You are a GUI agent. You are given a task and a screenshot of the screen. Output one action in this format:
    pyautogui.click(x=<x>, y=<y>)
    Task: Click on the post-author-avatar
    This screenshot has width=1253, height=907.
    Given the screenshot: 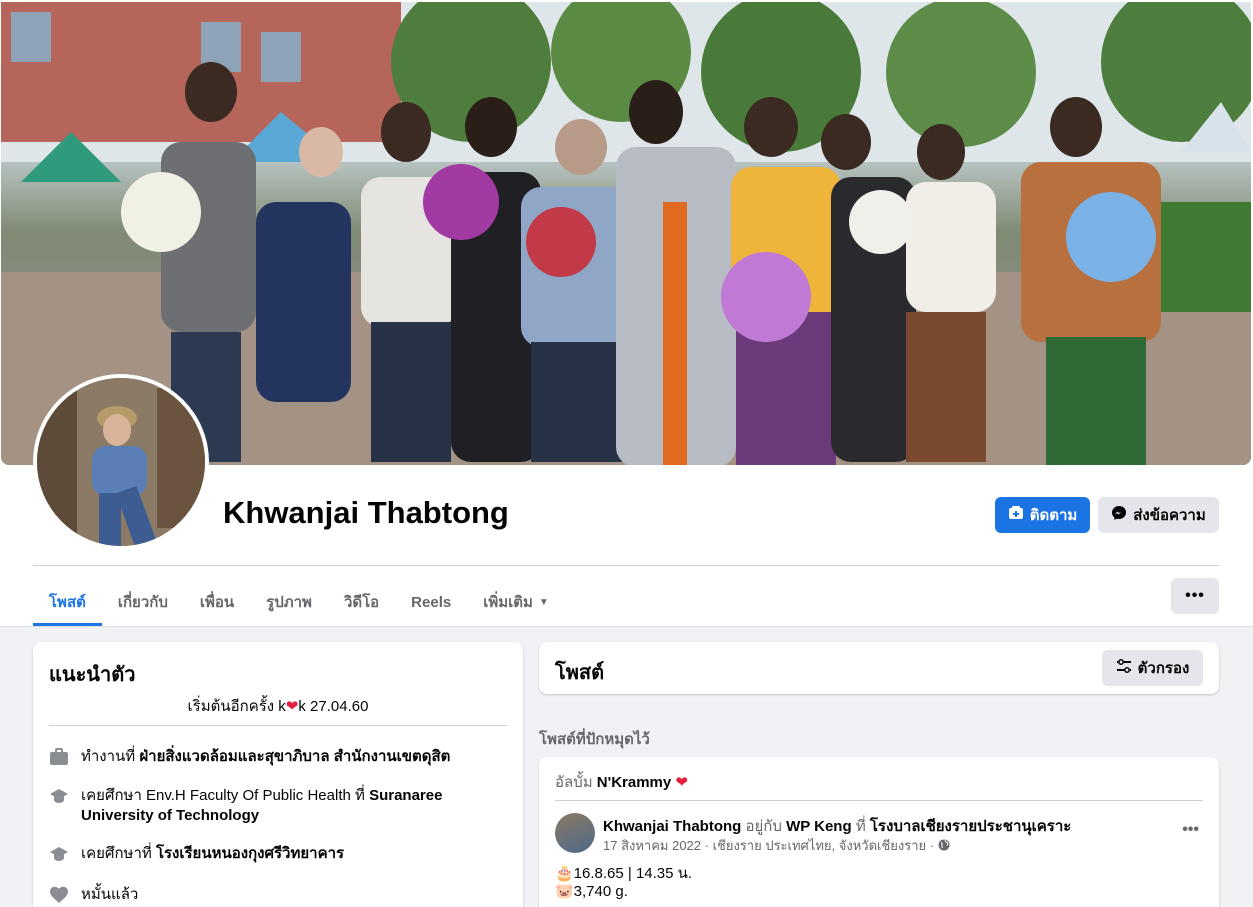 What is the action you would take?
    pyautogui.click(x=575, y=833)
    